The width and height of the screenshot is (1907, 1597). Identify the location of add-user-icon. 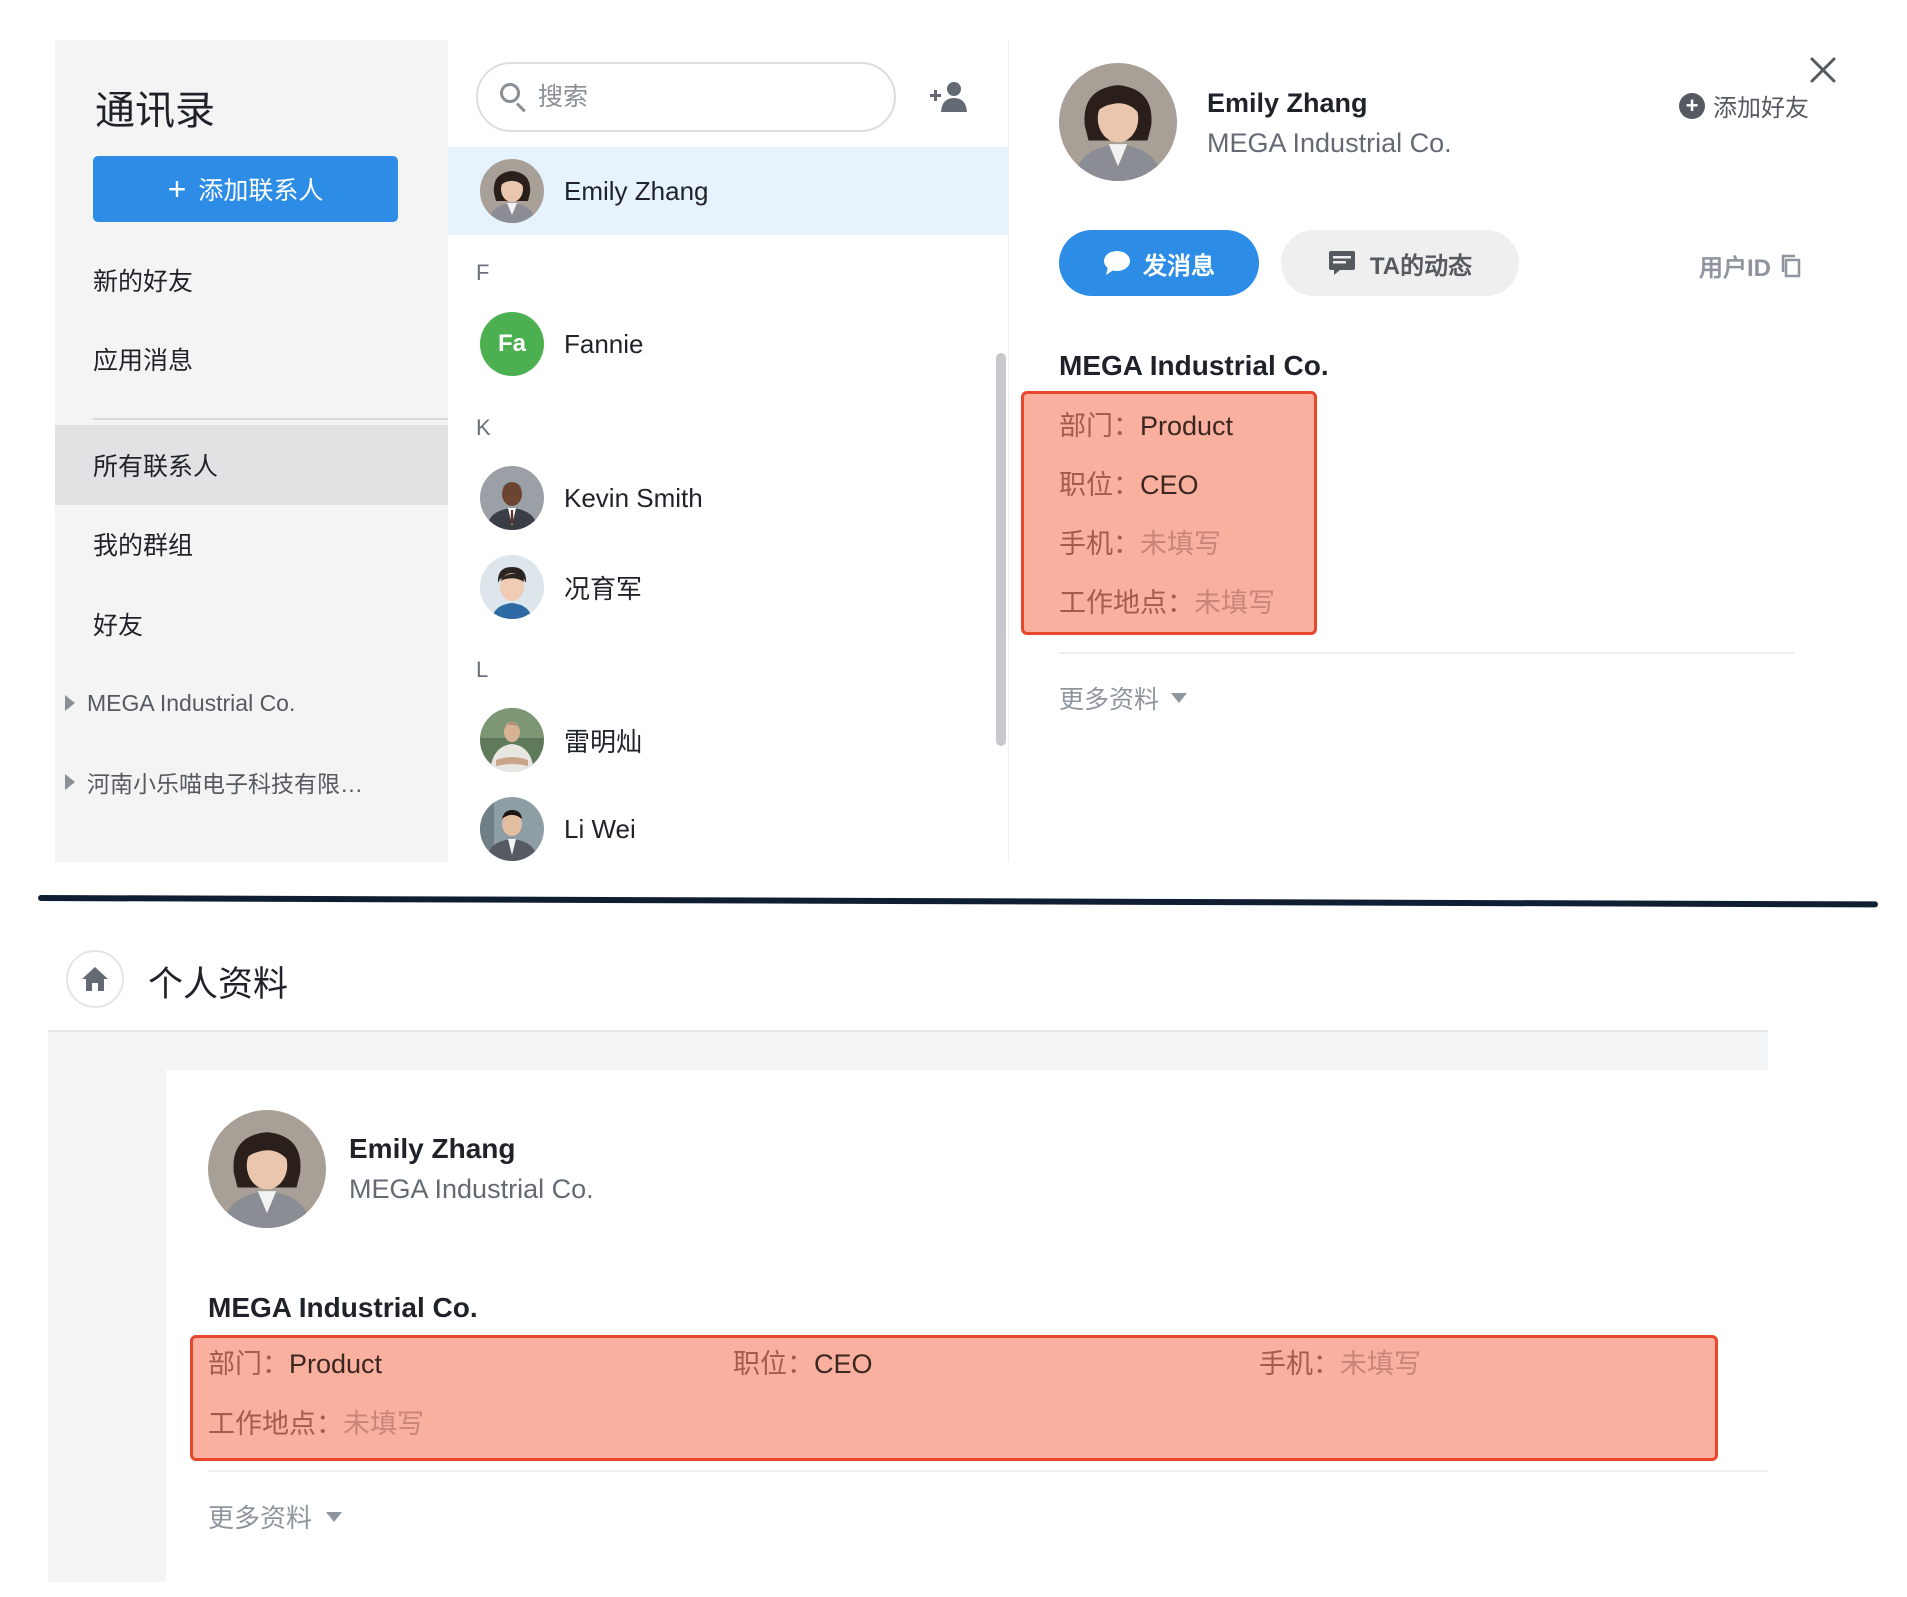
(949, 97).